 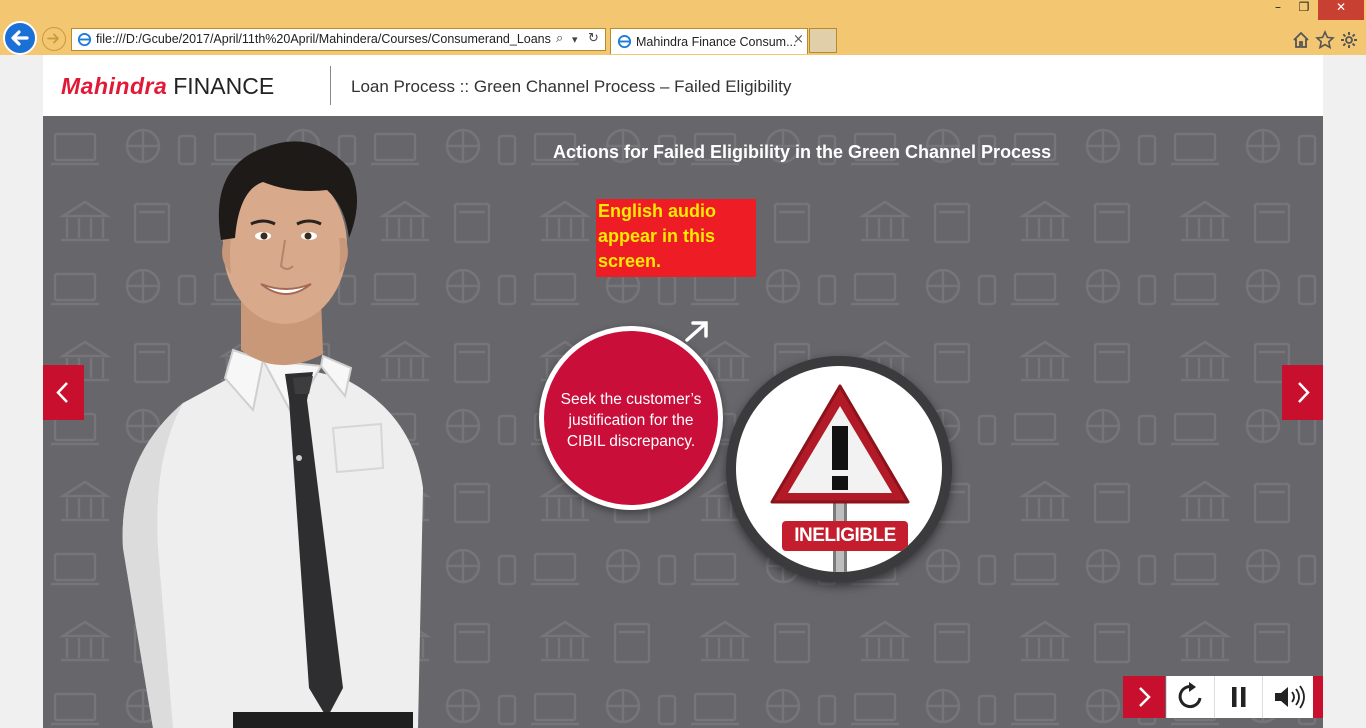 I want to click on audio-note-line: screen., so click(x=630, y=261).